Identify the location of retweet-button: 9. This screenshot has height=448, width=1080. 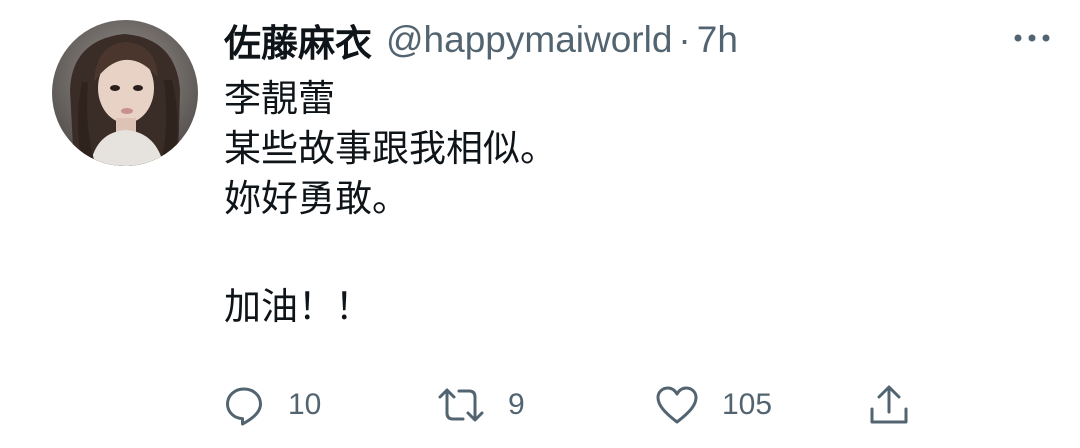
(480, 405).